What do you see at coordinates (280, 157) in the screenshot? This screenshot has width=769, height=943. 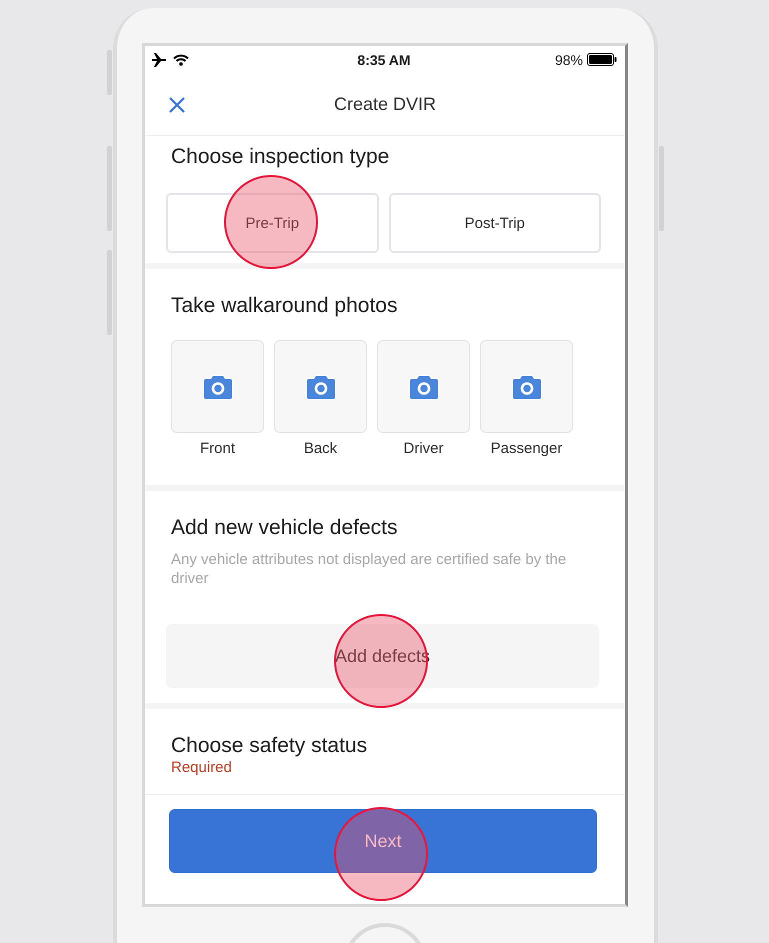 I see `section-heading: Choose inspection type` at bounding box center [280, 157].